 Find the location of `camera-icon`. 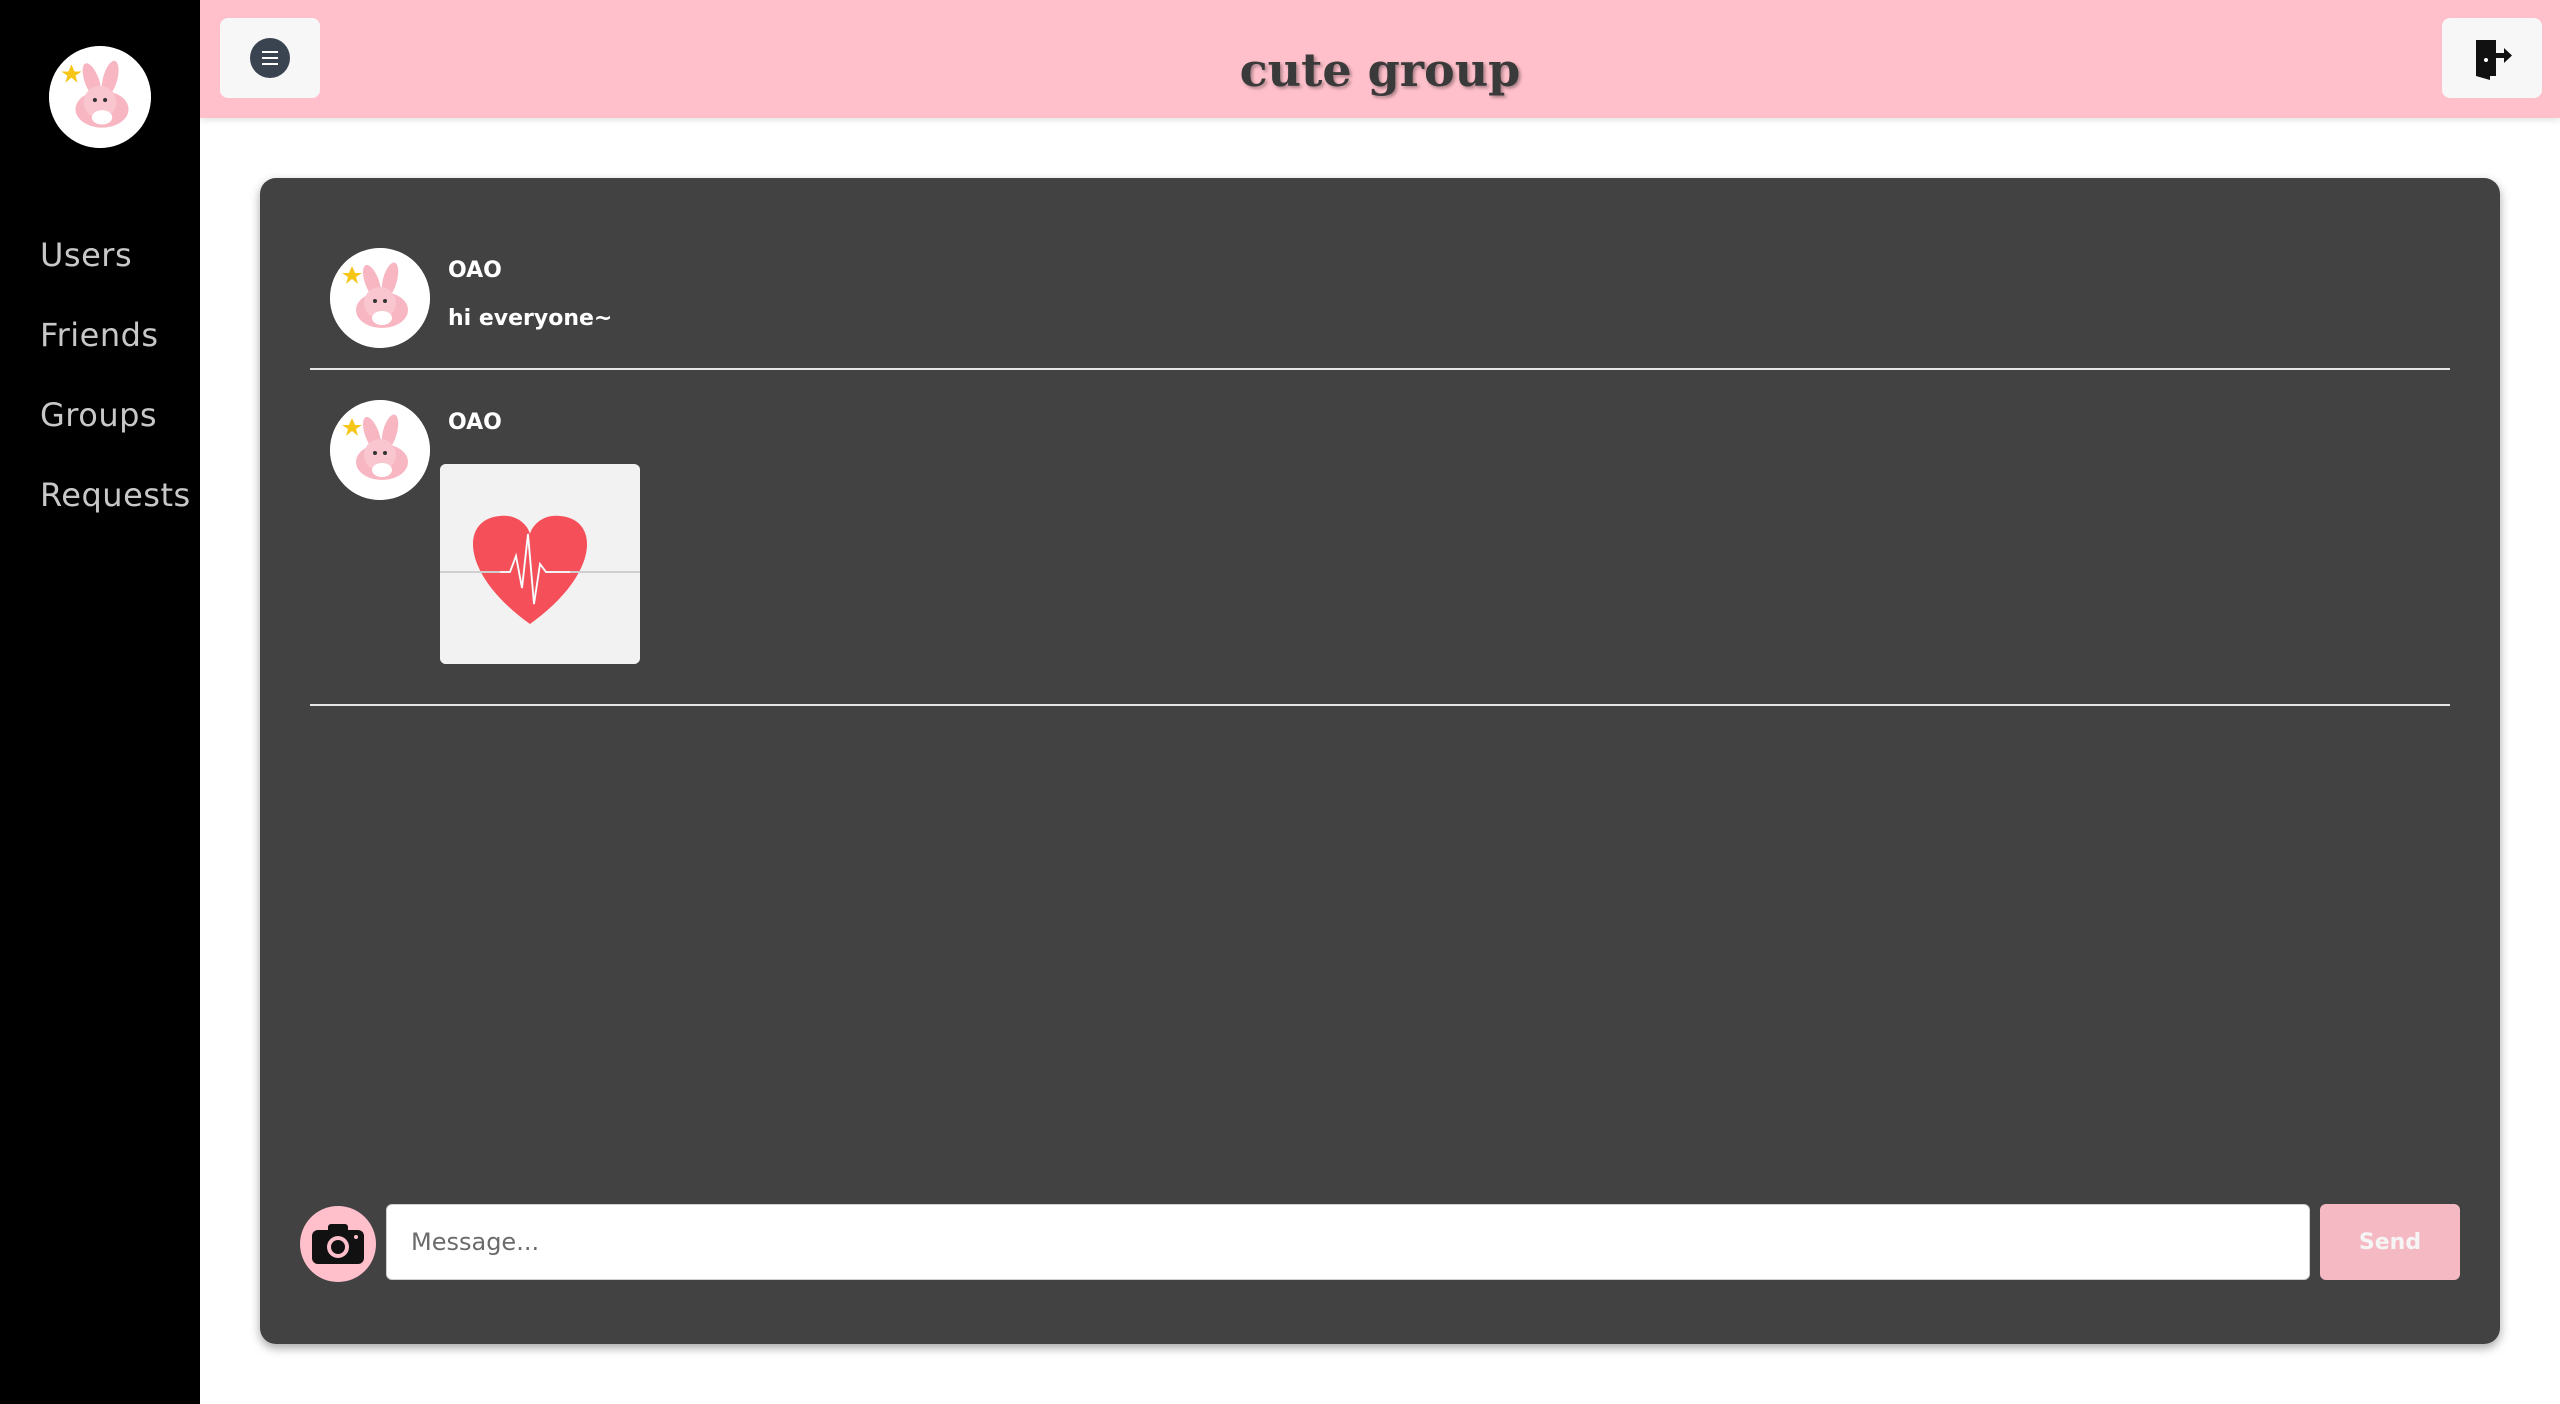

camera-icon is located at coordinates (338, 1244).